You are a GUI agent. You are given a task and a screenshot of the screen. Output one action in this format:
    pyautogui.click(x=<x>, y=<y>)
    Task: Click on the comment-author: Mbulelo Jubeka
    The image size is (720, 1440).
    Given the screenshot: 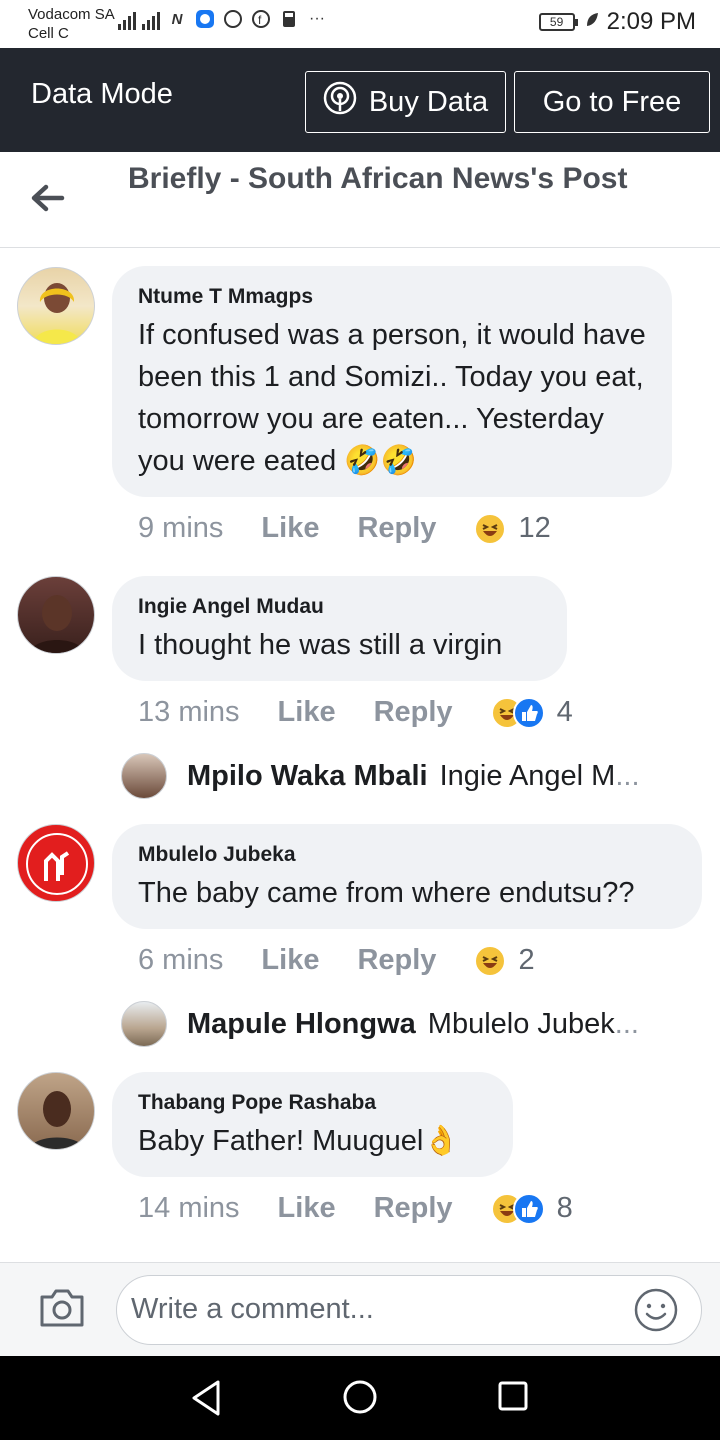 What is the action you would take?
    pyautogui.click(x=407, y=855)
    